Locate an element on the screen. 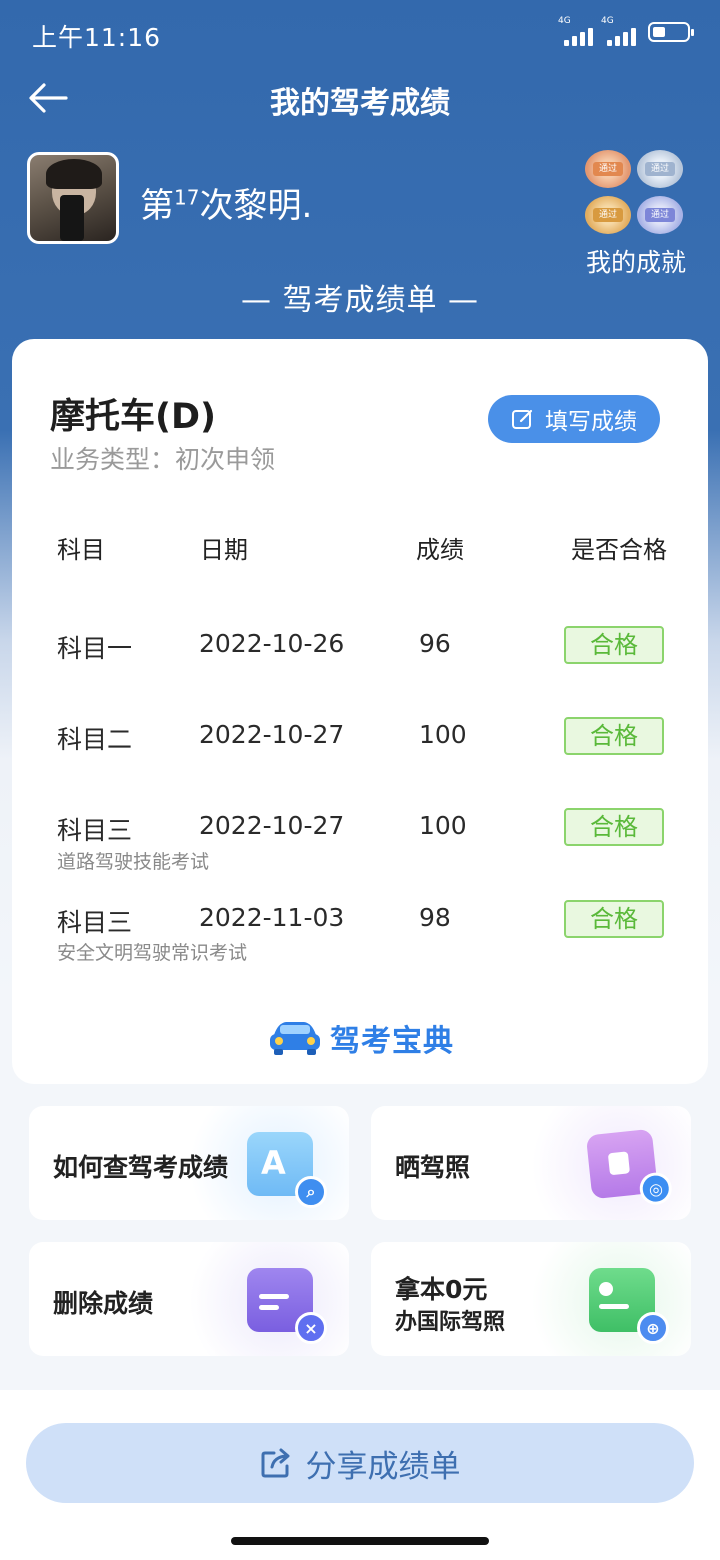 The image size is (720, 1560). row-score: 98 is located at coordinates (435, 917).